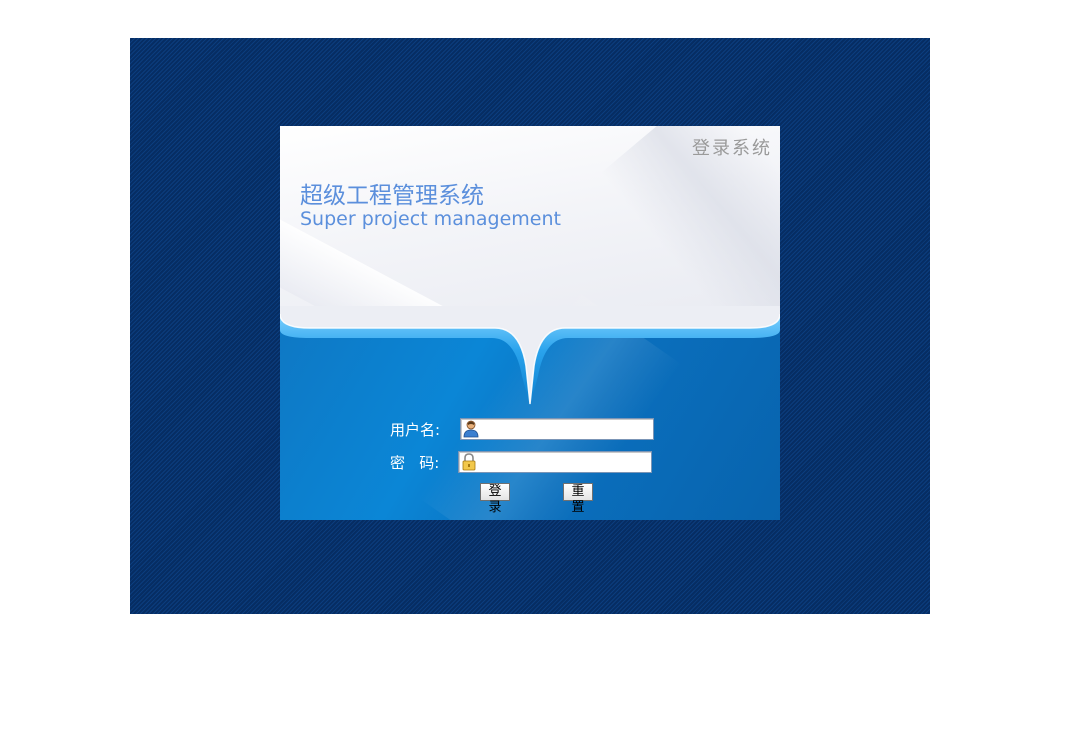 The image size is (1068, 731). Describe the element at coordinates (392, 196) in the screenshot. I see `system-title-chinese: 超级工程管理系统` at that location.